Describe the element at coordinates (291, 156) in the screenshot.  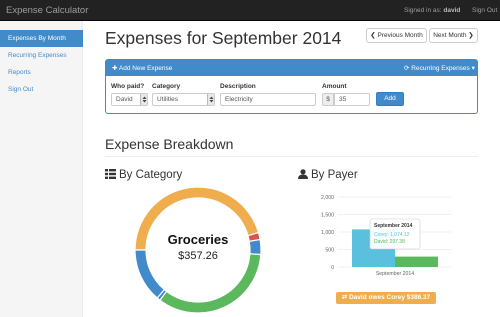
I see `section-divider` at that location.